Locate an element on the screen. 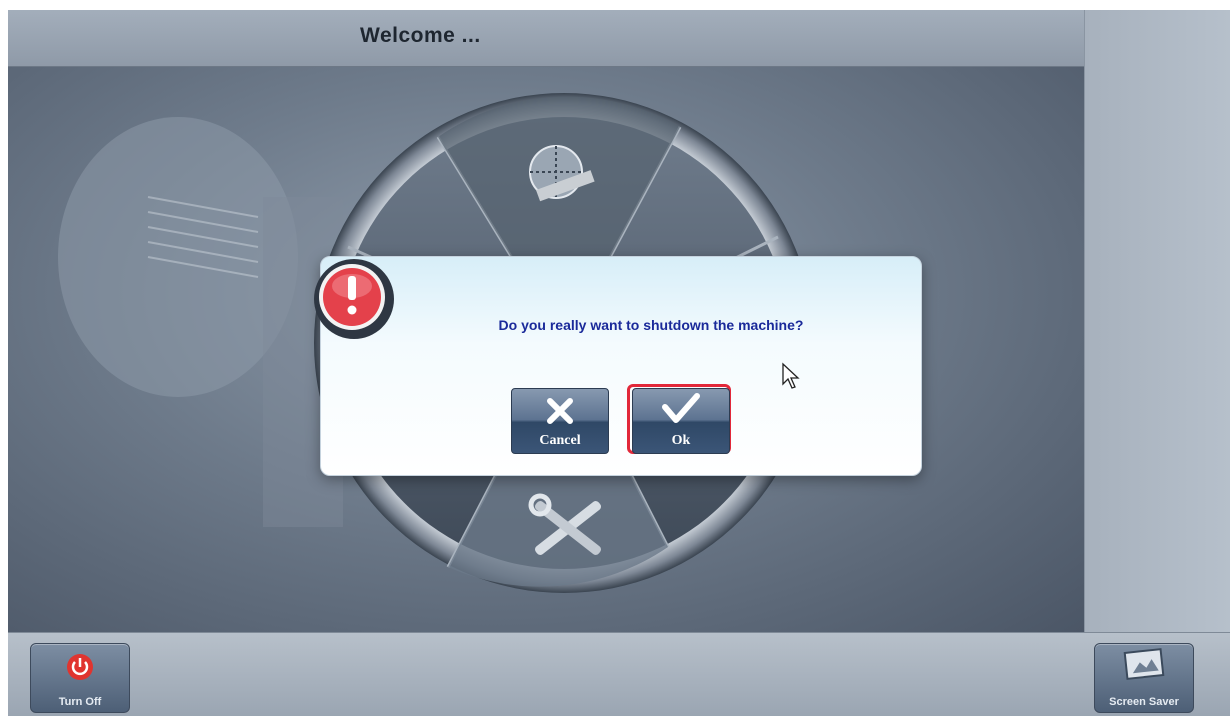  right-panel is located at coordinates (1157, 321).